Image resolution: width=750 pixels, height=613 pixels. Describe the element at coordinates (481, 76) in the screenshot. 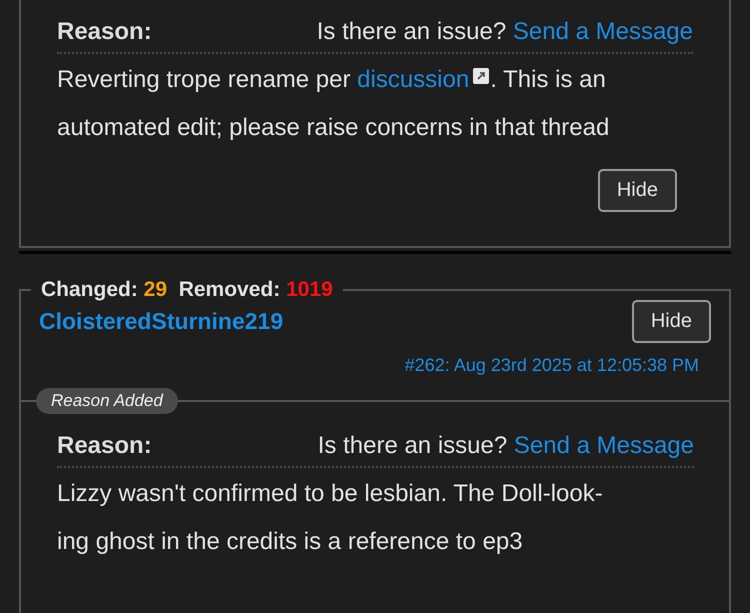

I see `external-link-icon` at that location.